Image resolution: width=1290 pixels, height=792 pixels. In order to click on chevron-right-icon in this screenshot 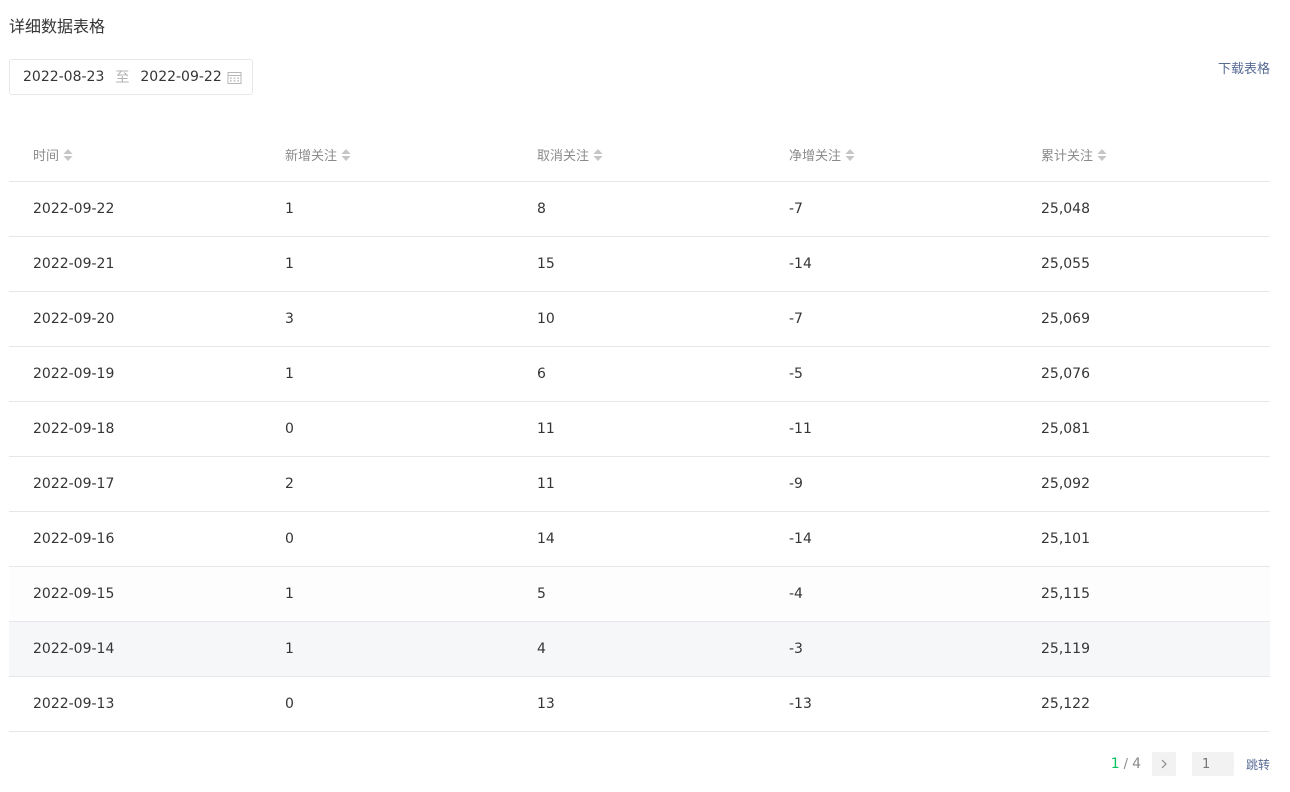, I will do `click(1164, 764)`.